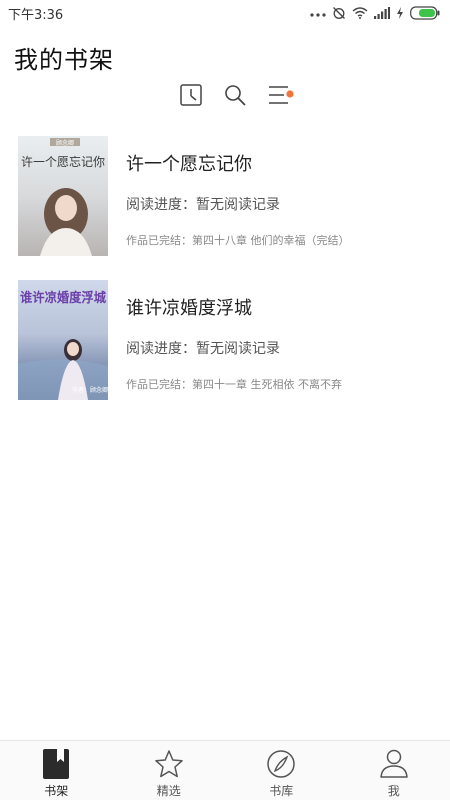 The image size is (450, 800). I want to click on book-cover: 顾念卿 许一个愿忘记你, so click(63, 196).